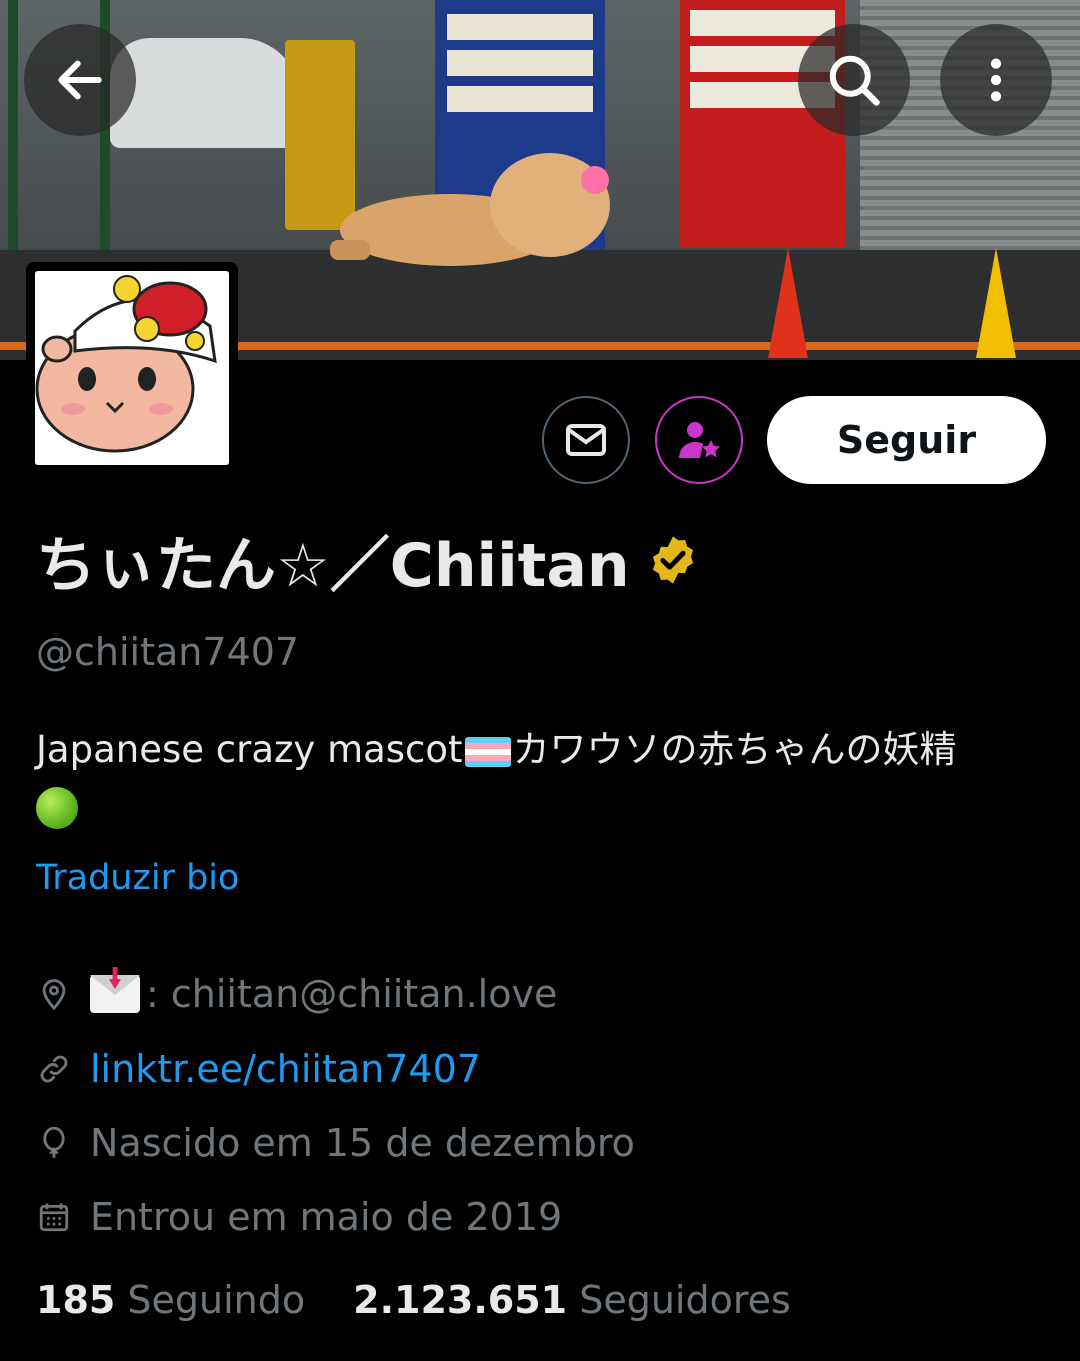 The height and width of the screenshot is (1361, 1080). What do you see at coordinates (54, 1069) in the screenshot?
I see `link-icon` at bounding box center [54, 1069].